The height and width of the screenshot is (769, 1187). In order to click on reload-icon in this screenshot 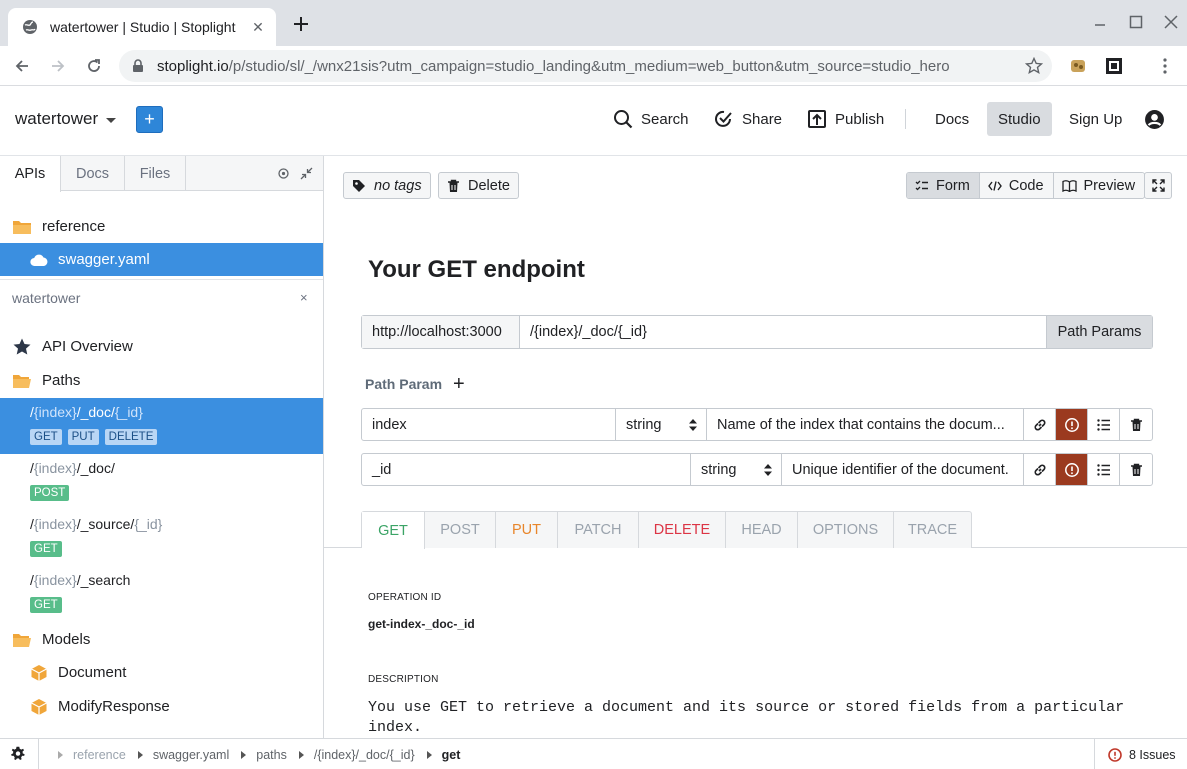, I will do `click(94, 66)`.